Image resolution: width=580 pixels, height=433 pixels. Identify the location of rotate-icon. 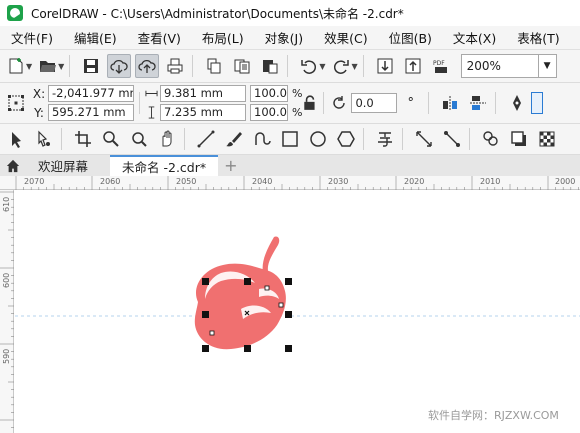
(339, 102).